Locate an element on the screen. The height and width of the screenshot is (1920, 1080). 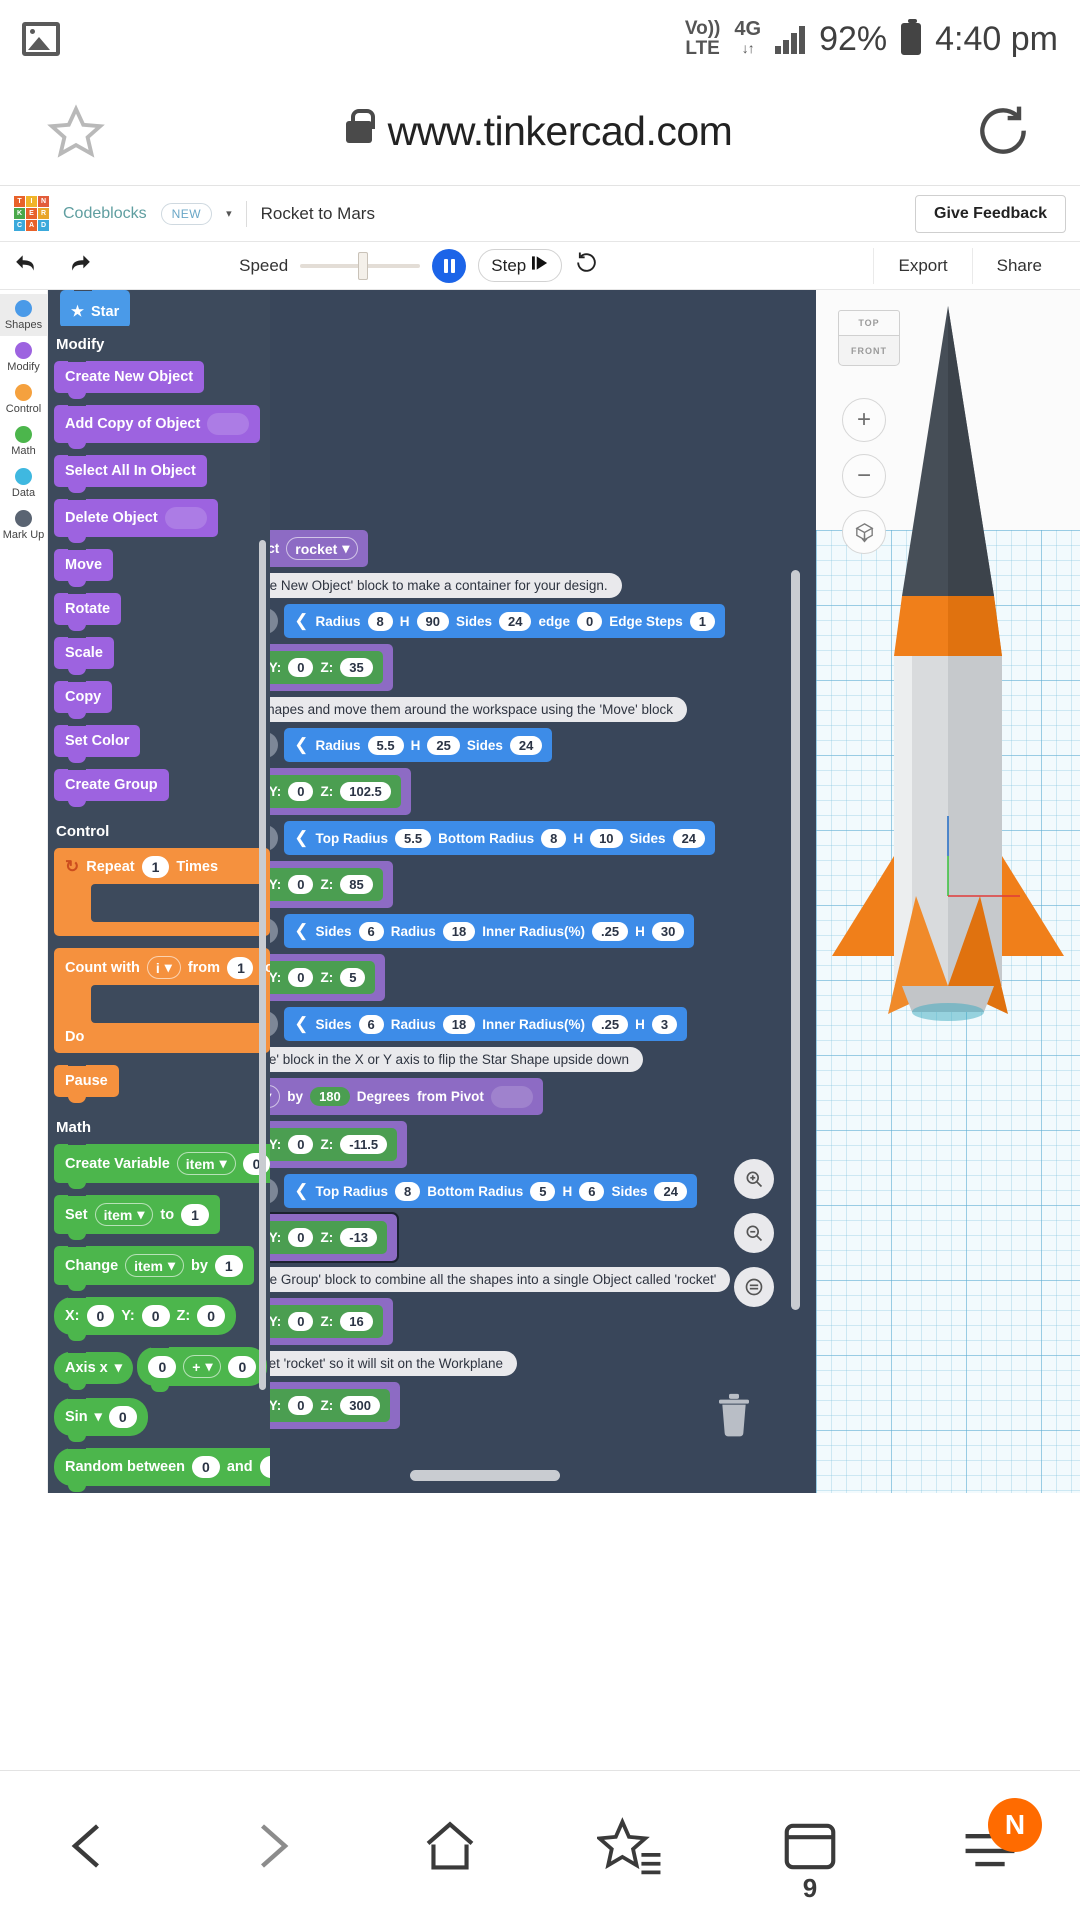
move-coordinates: X:0Y:0Z:-11.5 is located at coordinates (334, 1144).